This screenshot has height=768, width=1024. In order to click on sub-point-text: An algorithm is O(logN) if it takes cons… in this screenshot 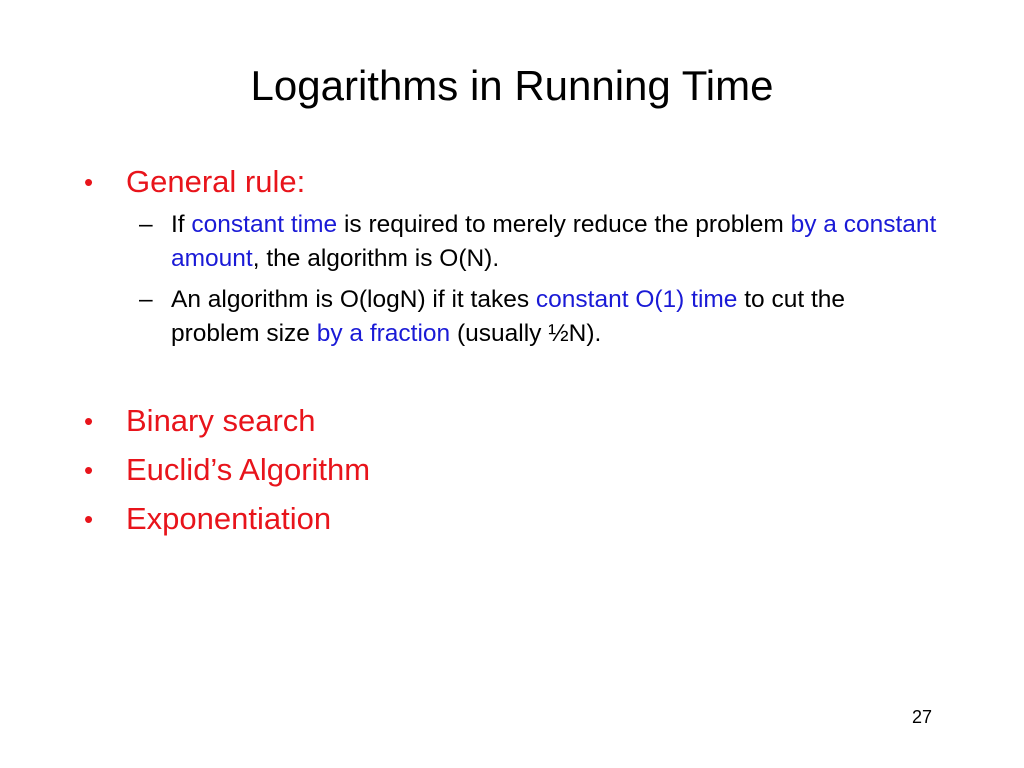, I will do `click(555, 317)`.